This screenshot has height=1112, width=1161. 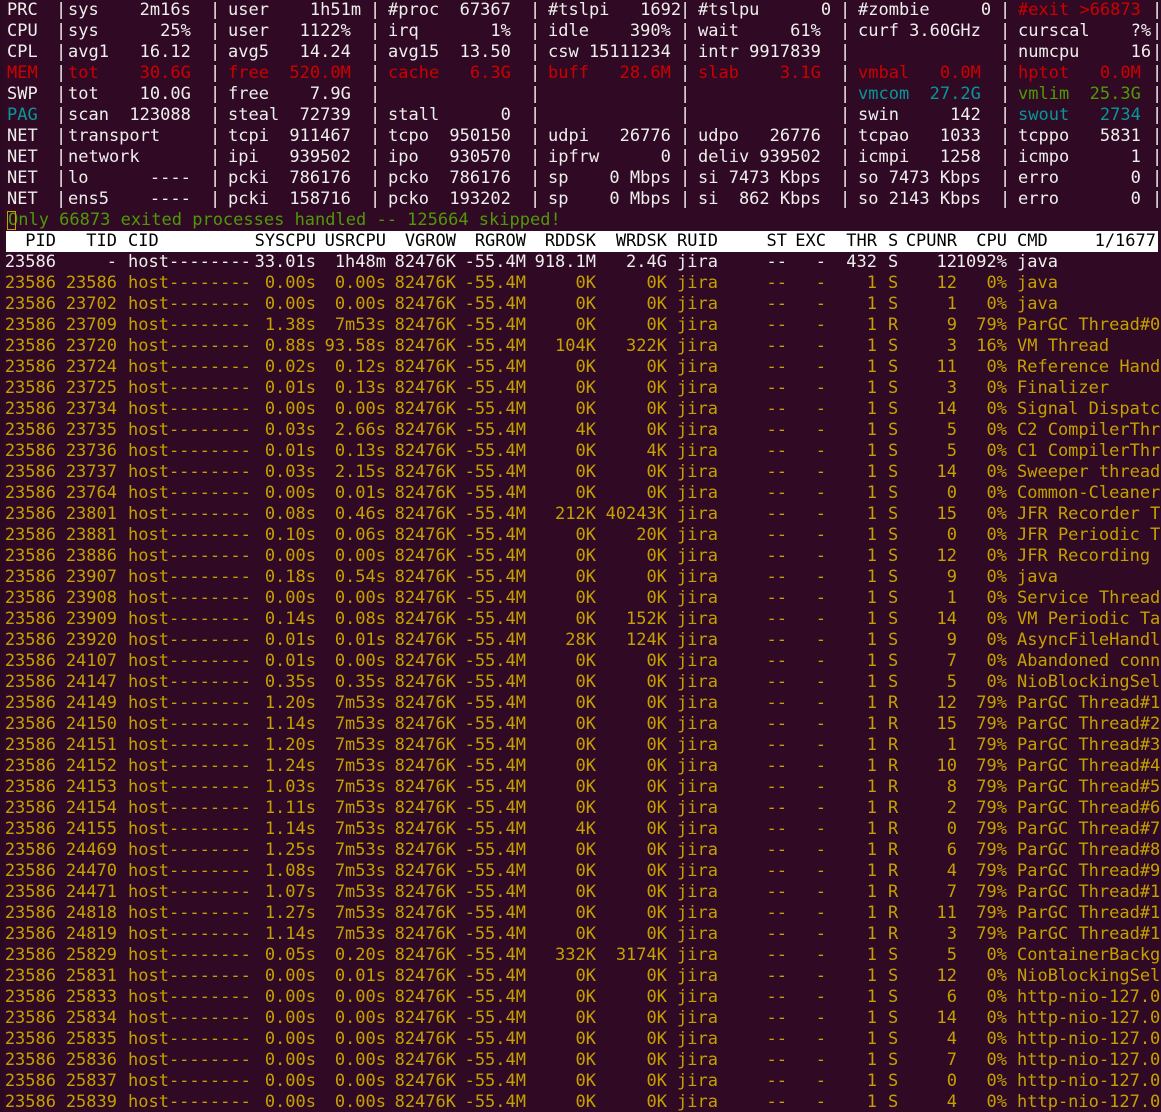 I want to click on summary-field: vmcom 27.2G, so click(x=919, y=94).